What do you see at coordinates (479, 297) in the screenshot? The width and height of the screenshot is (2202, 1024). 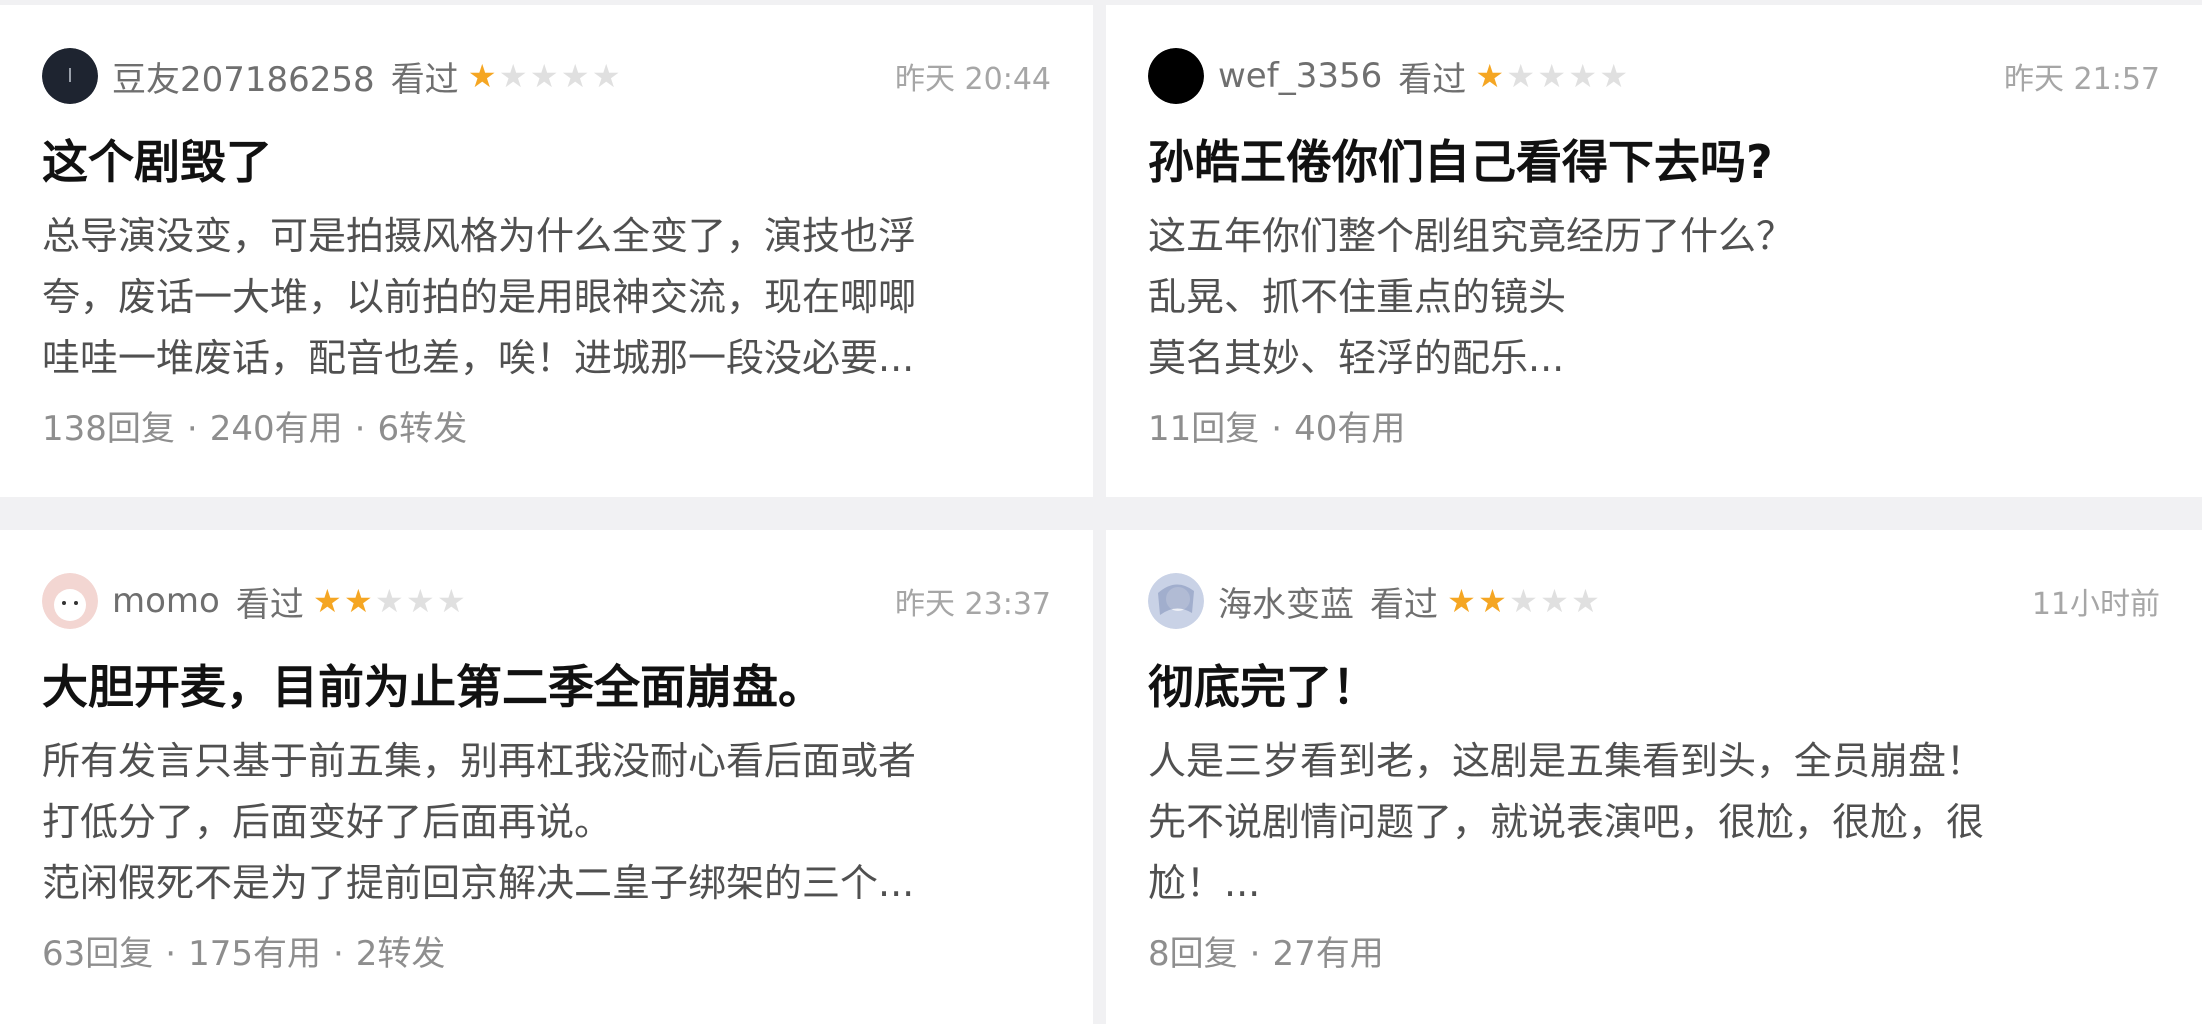 I see `review-text-line: 夸，废话一大堆，以前拍的是用眼神交流，现在唧唧` at bounding box center [479, 297].